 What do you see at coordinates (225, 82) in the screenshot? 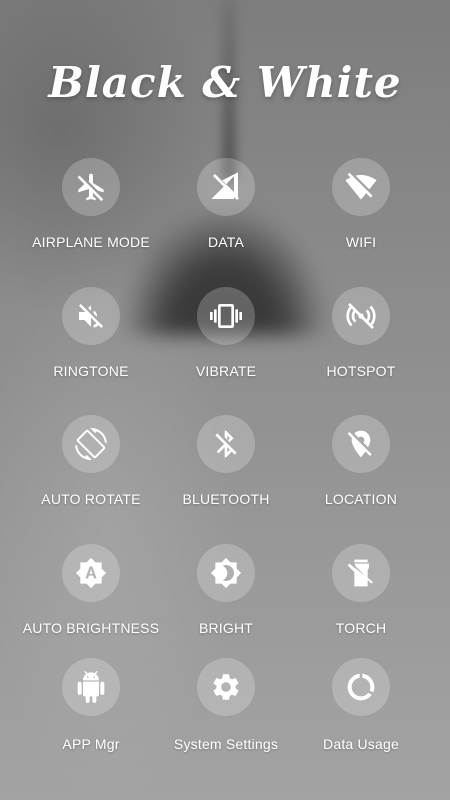
I see `theme-title: Black & White` at bounding box center [225, 82].